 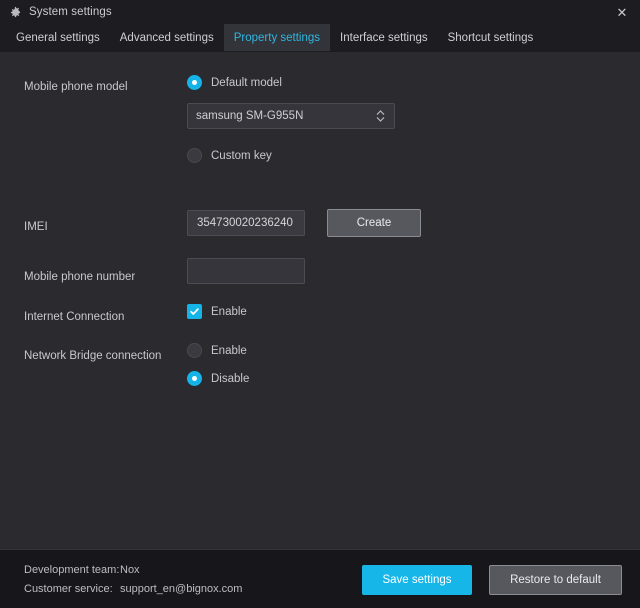 I want to click on close-icon: ✕, so click(x=622, y=12).